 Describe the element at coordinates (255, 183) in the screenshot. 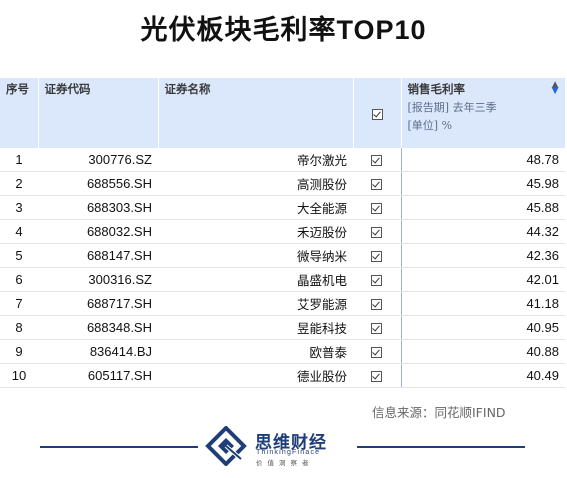

I see `security-name: 高测股份` at that location.